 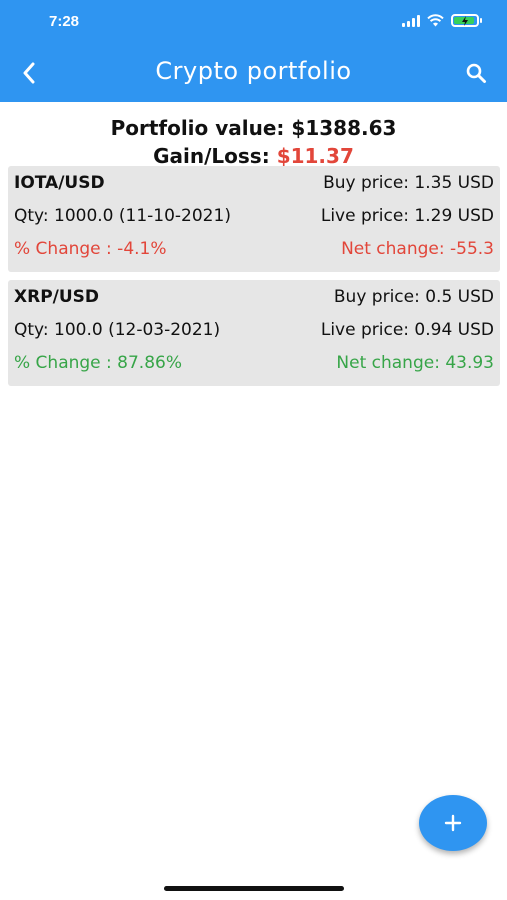 What do you see at coordinates (435, 20) in the screenshot?
I see `wifi-icon` at bounding box center [435, 20].